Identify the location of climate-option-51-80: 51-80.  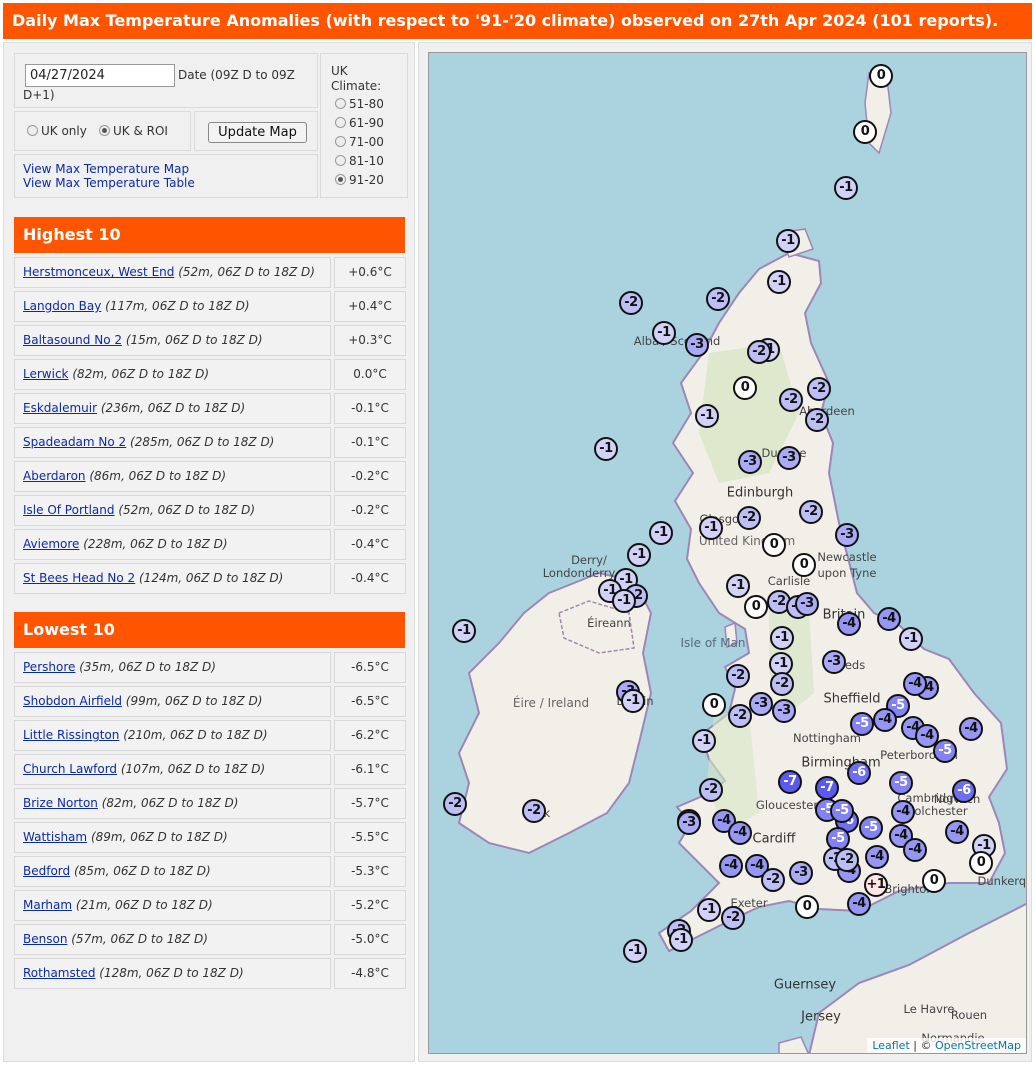
(359, 104).